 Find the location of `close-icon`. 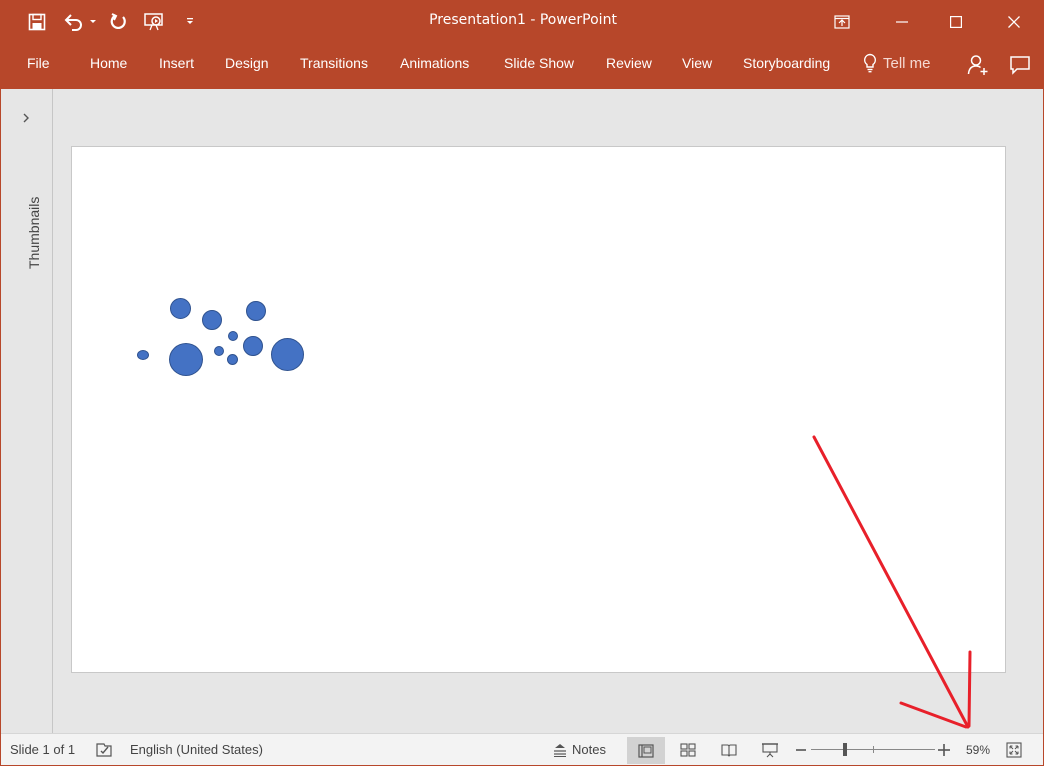

close-icon is located at coordinates (1014, 22).